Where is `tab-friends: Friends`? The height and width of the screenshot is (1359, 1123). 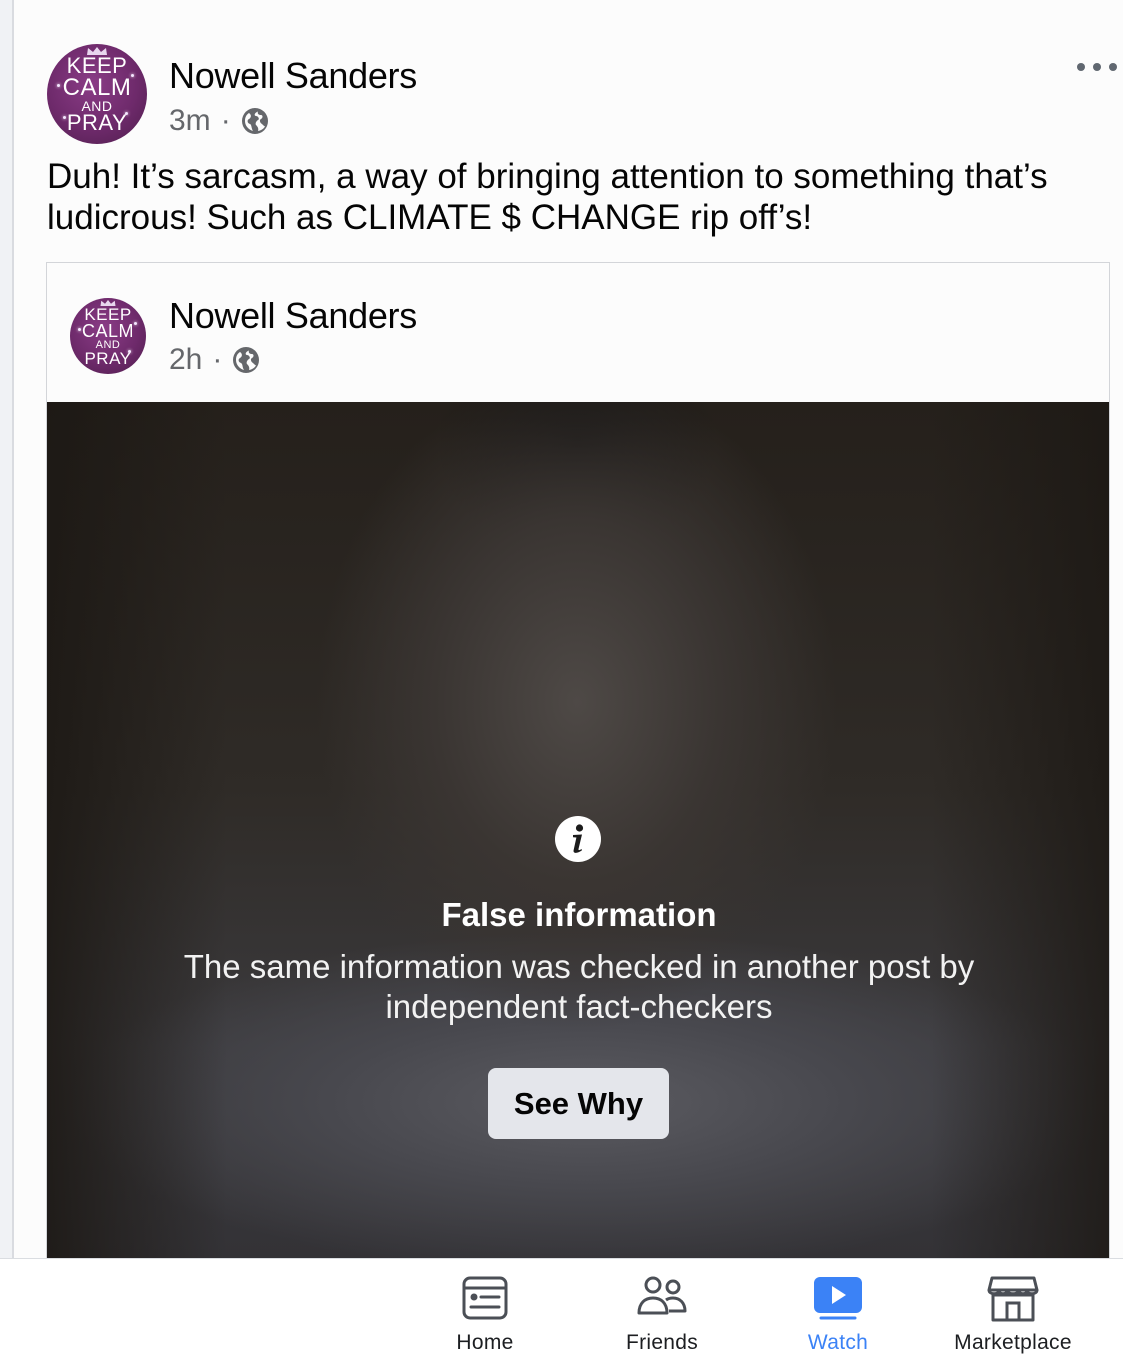
tab-friends: Friends is located at coordinates (662, 1309).